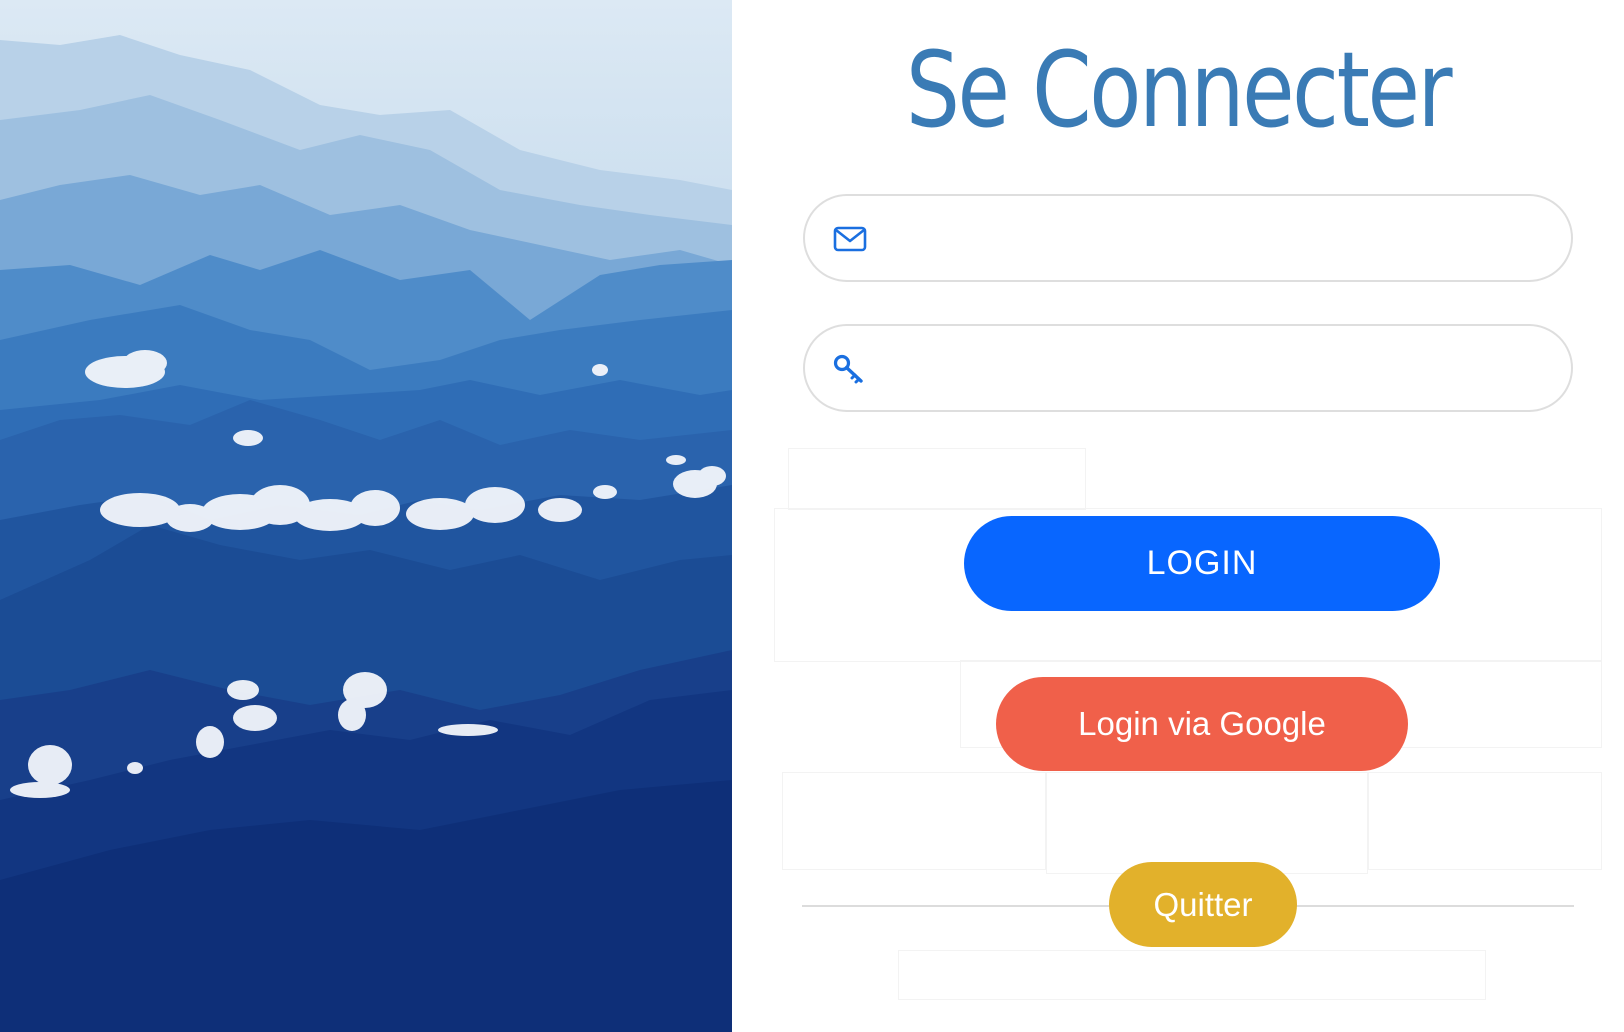 This screenshot has height=1032, width=1624. I want to click on page-title: Se Connecter, so click(1179, 90).